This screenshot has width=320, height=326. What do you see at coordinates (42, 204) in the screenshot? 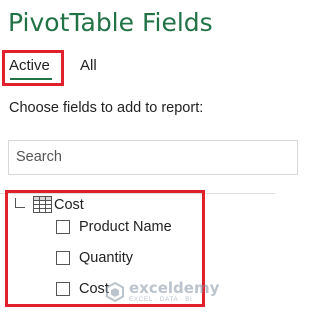
I see `table-icon` at bounding box center [42, 204].